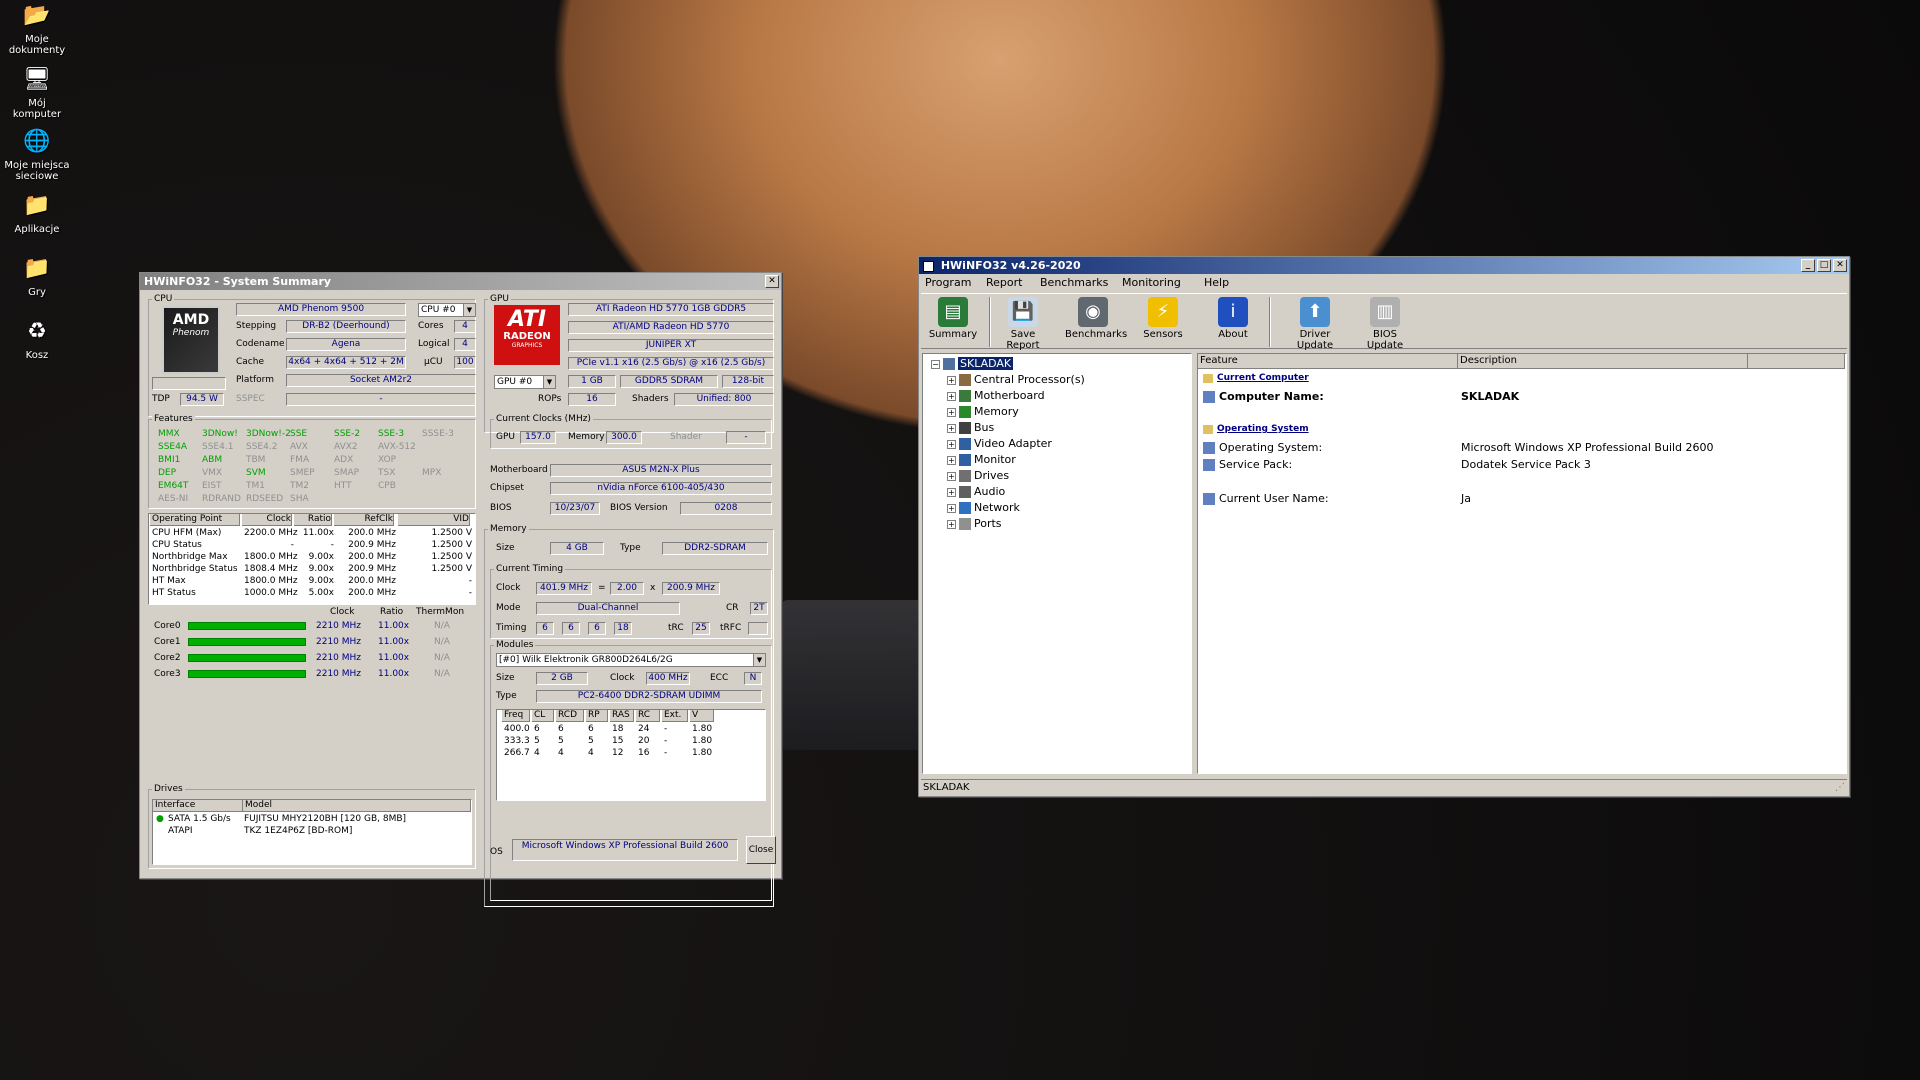 The image size is (1920, 1080). What do you see at coordinates (1096, 318) in the screenshot?
I see `toolbar-button: ◉ Benchmarks` at bounding box center [1096, 318].